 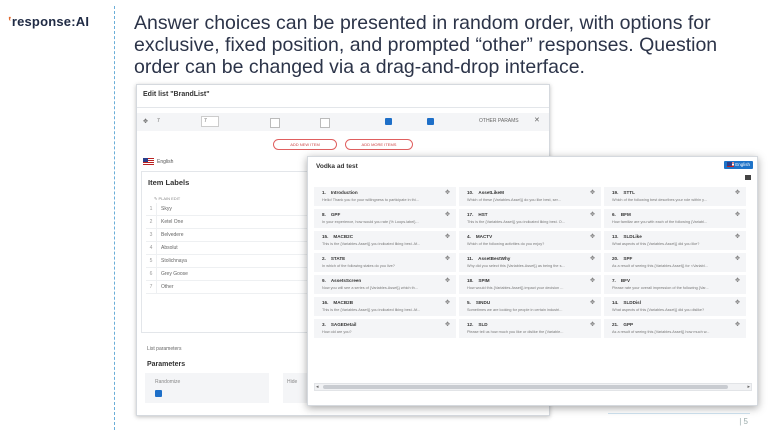 I want to click on question-number: 21., so click(x=615, y=324).